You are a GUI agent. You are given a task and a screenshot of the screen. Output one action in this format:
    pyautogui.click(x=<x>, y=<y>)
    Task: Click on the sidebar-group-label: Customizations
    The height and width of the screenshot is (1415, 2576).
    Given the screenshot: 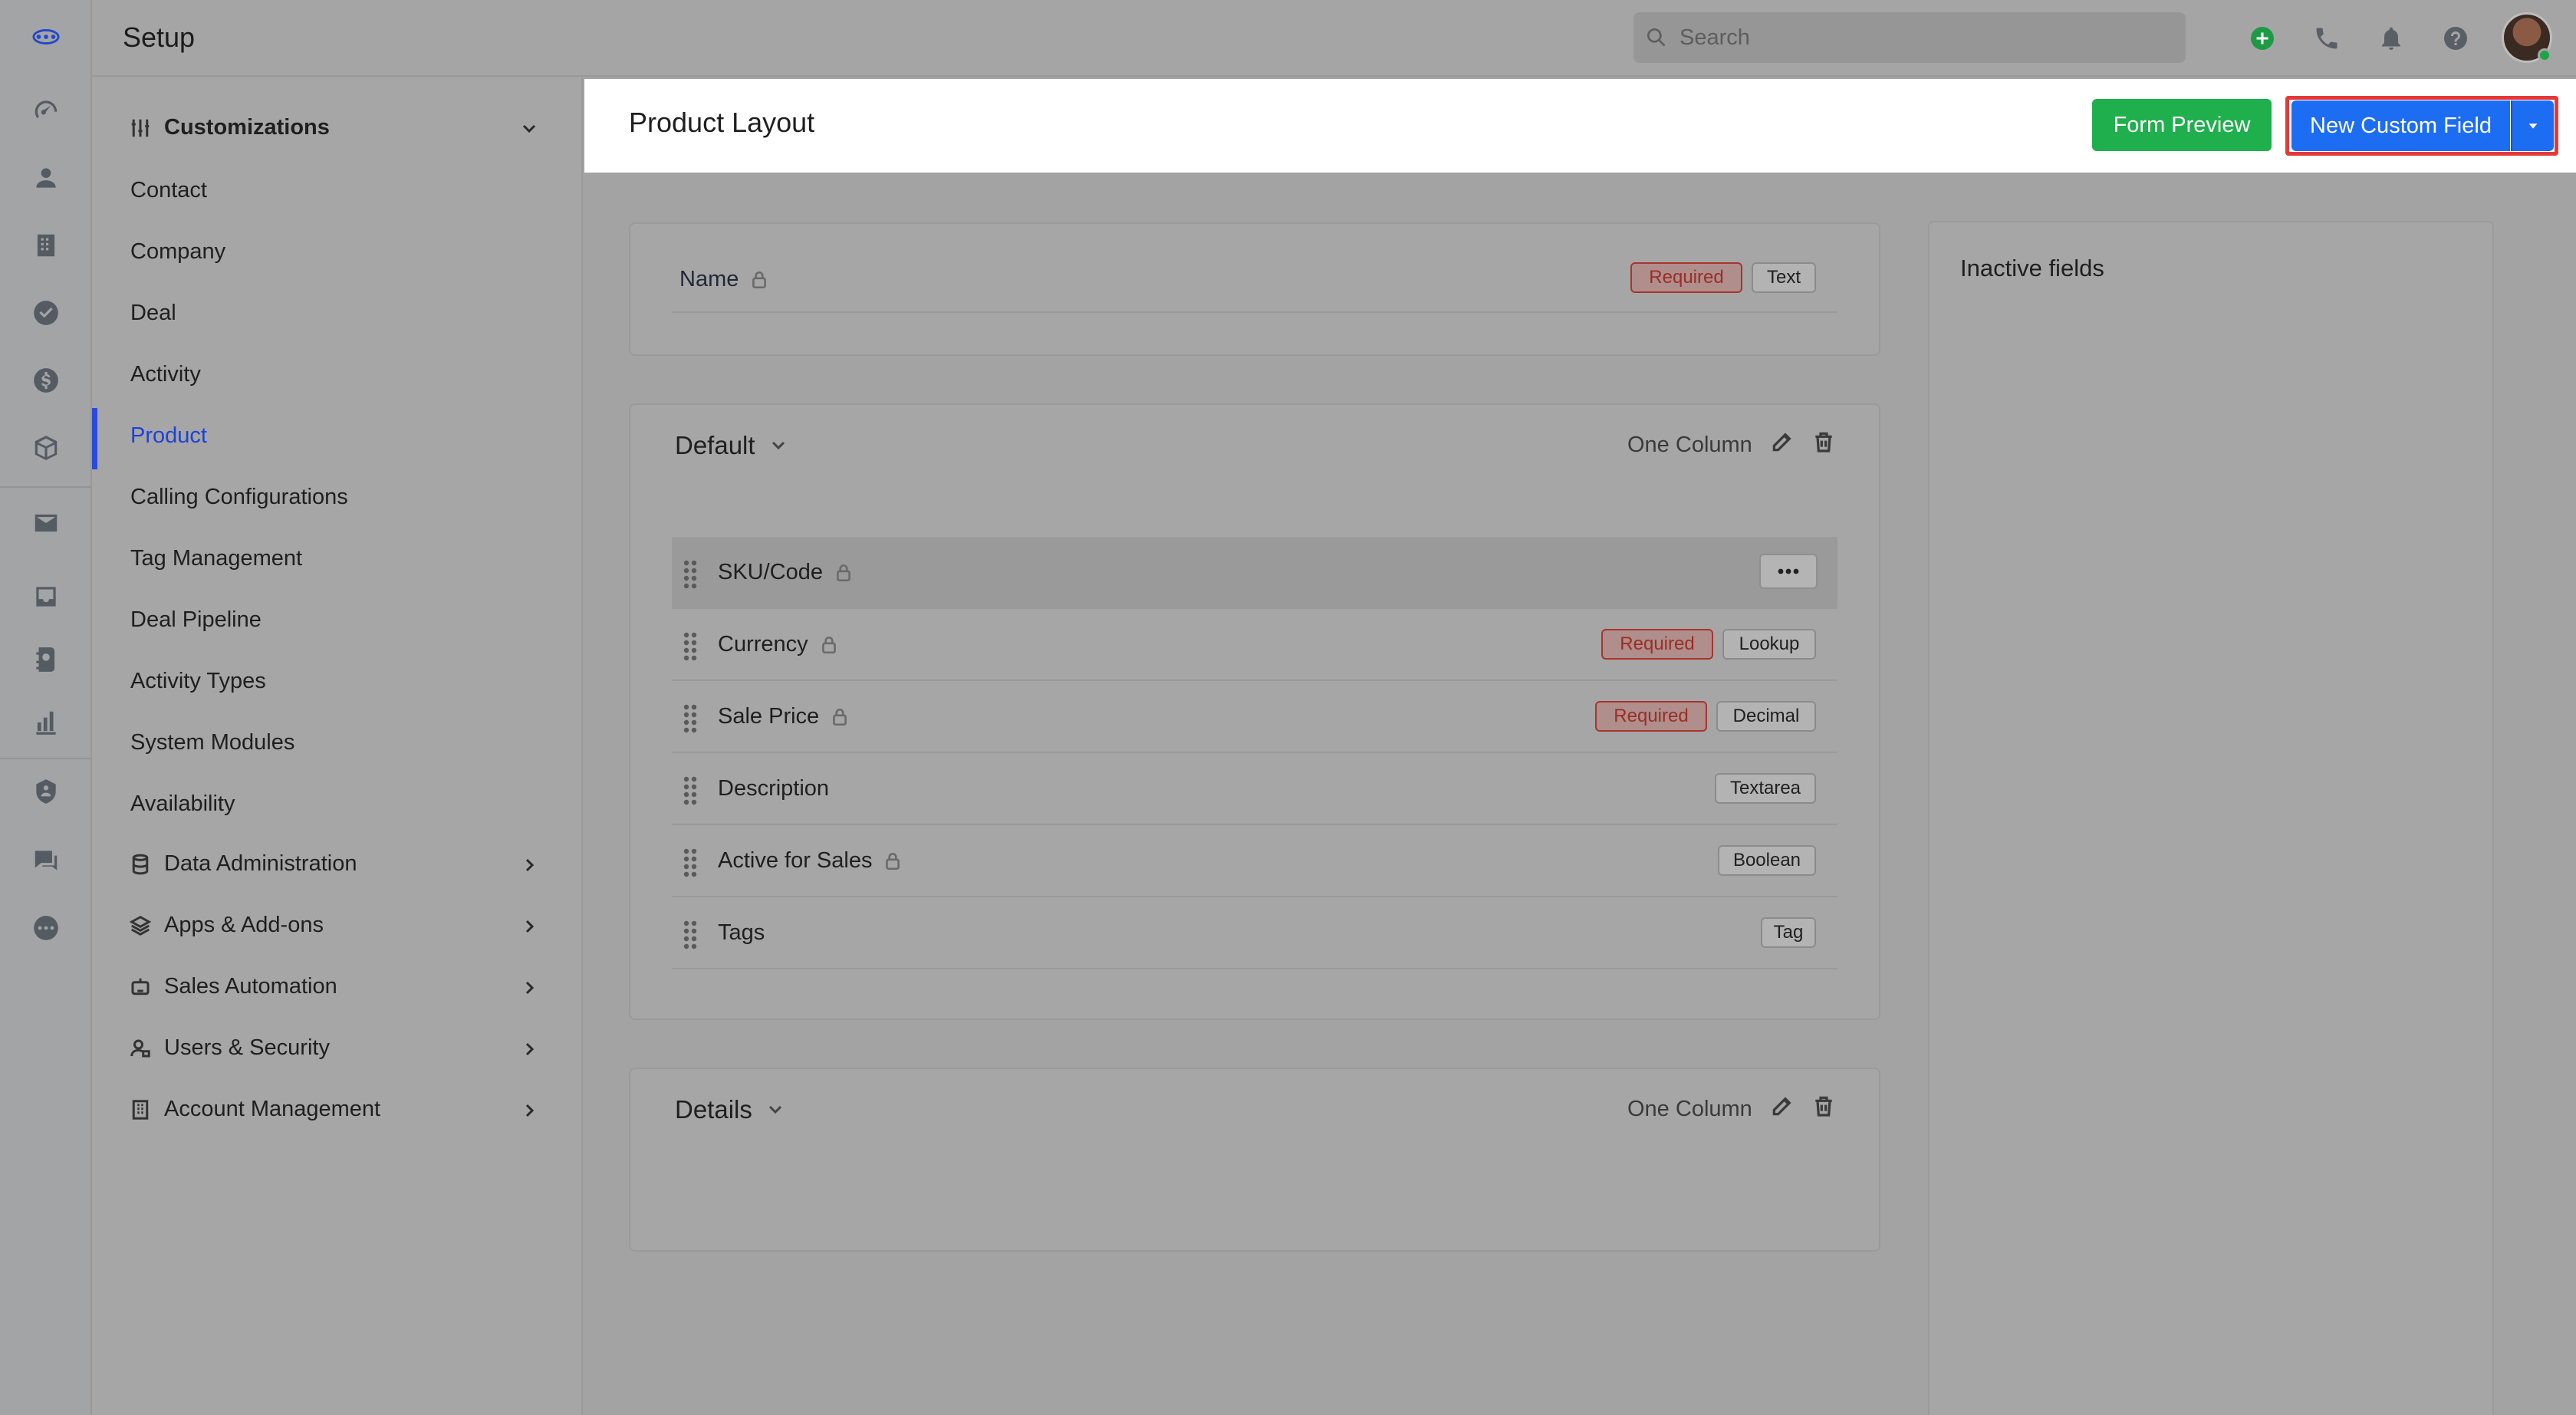 What is the action you would take?
    pyautogui.click(x=247, y=127)
    